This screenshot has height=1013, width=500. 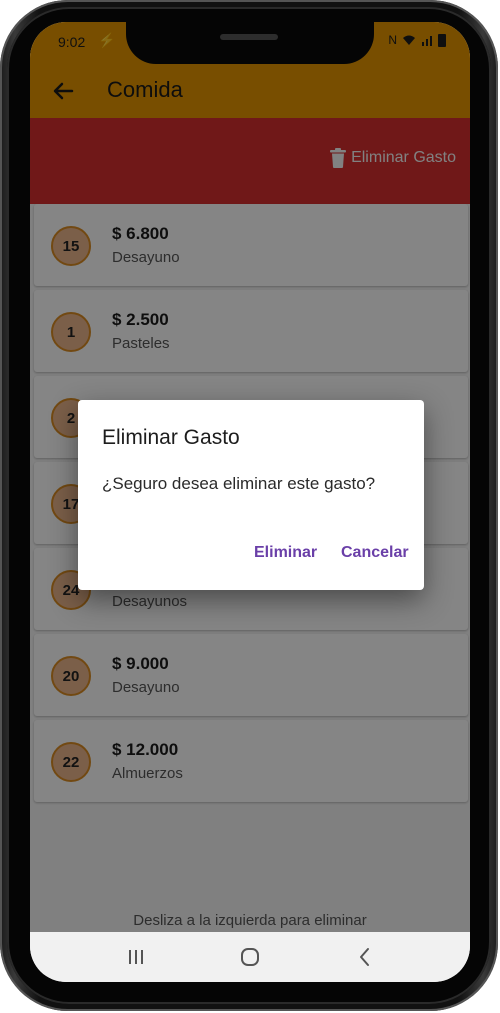 I want to click on system-nav-bar, so click(x=250, y=957).